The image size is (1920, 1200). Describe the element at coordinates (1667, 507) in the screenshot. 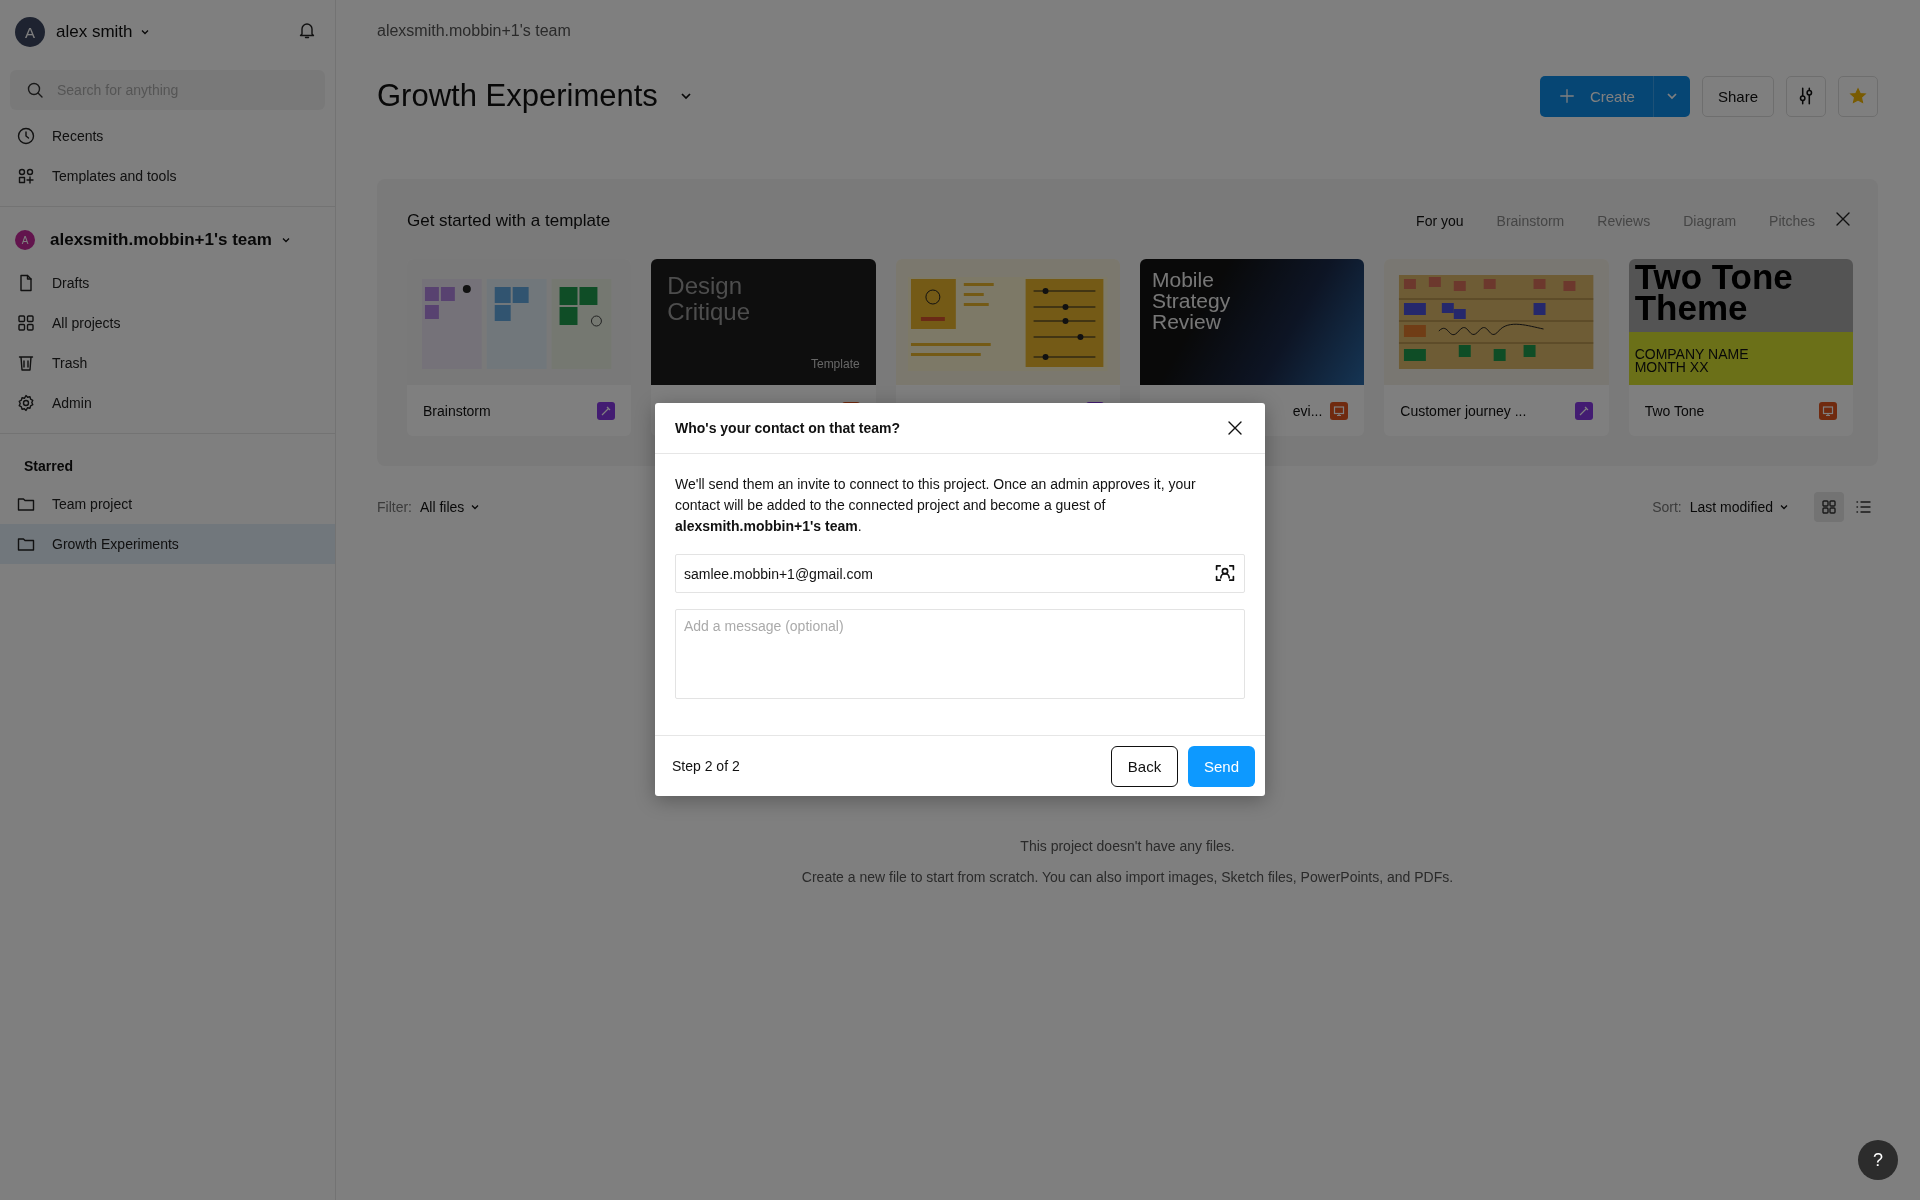

I see `sort-label: Sort:` at that location.